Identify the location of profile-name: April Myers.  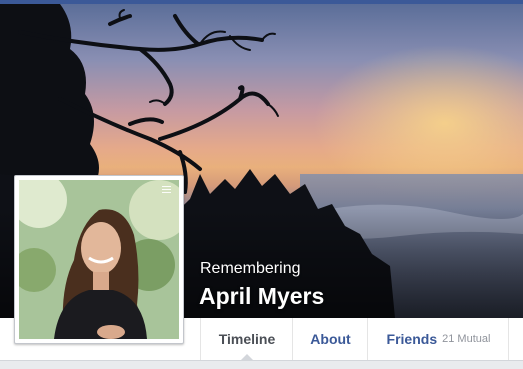
(261, 296).